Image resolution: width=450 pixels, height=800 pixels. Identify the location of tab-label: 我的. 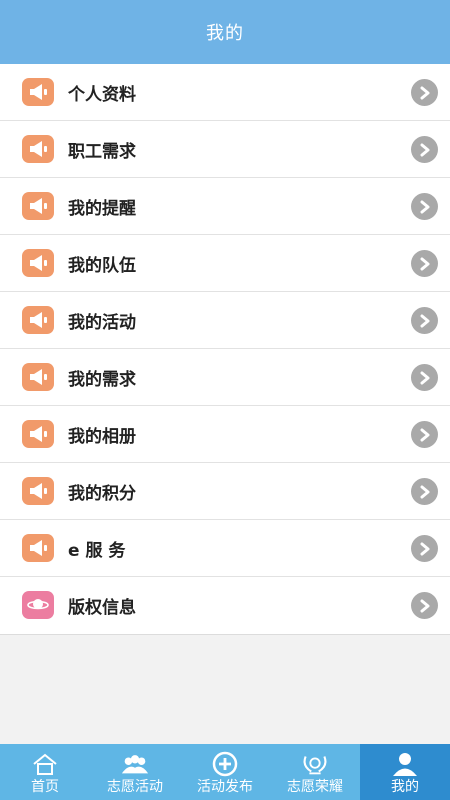
(405, 787).